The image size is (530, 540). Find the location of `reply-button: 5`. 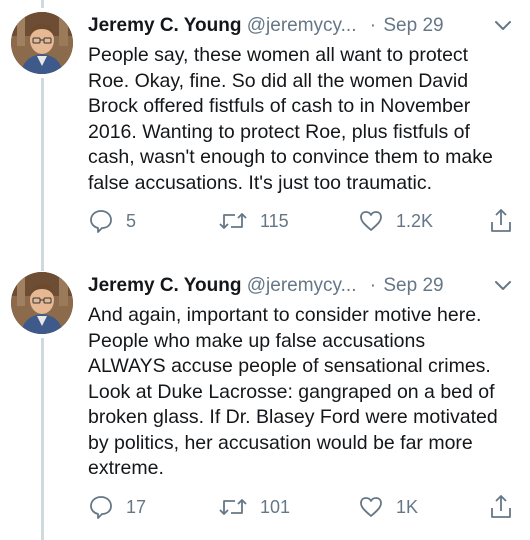

reply-button: 5 is located at coordinates (112, 221).